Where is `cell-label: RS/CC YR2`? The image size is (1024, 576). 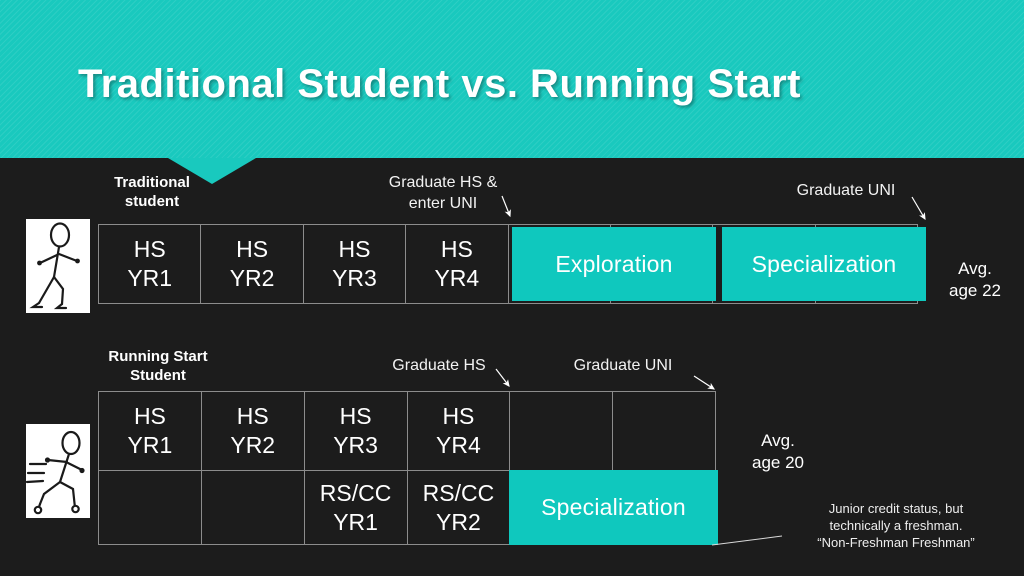 cell-label: RS/CC YR2 is located at coordinates (458, 507).